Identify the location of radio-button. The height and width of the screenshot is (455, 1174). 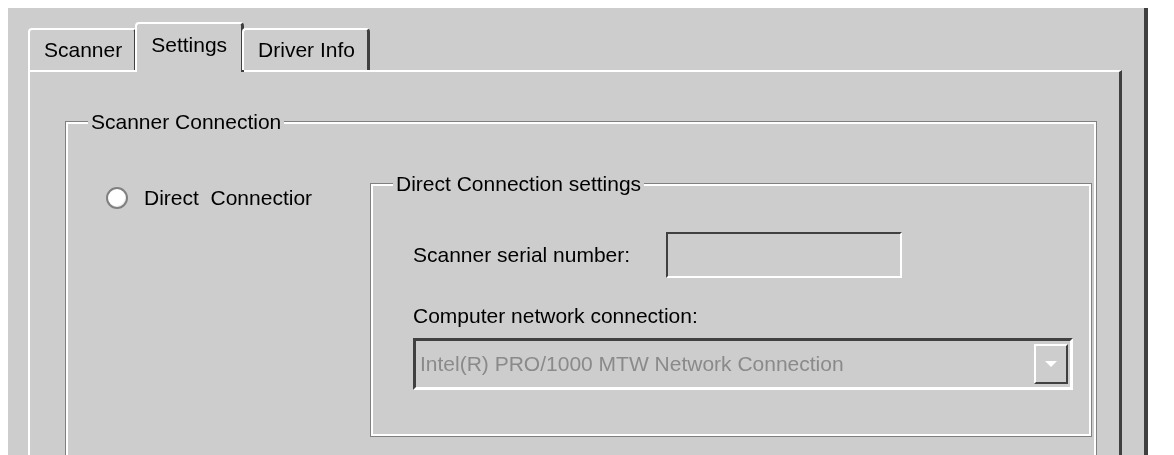
(117, 198).